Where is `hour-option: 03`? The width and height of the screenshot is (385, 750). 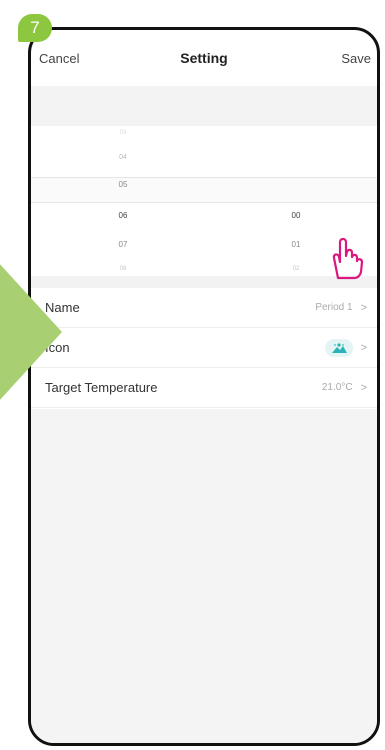 hour-option: 03 is located at coordinates (123, 133).